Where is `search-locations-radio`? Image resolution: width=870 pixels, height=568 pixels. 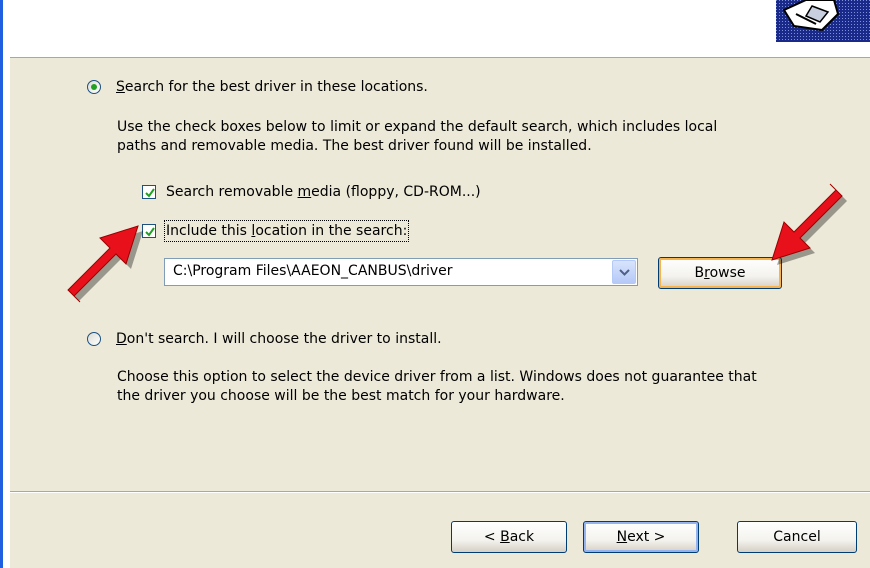
search-locations-radio is located at coordinates (94, 87).